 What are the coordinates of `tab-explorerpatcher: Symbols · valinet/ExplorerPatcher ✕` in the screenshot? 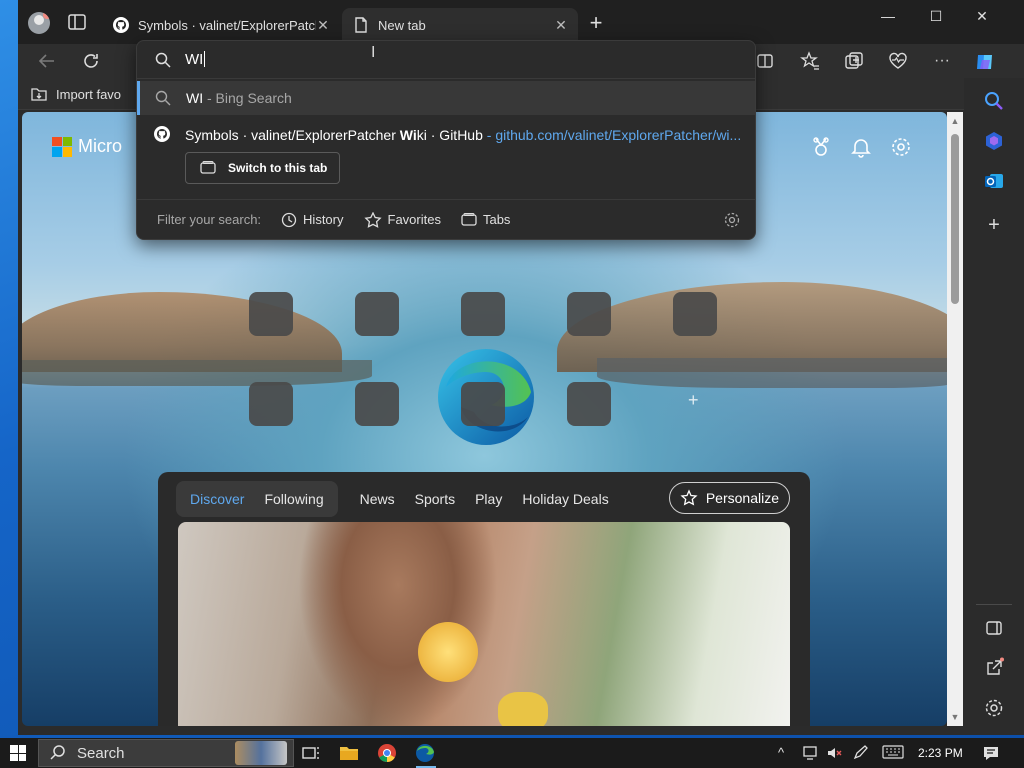 It's located at (221, 25).